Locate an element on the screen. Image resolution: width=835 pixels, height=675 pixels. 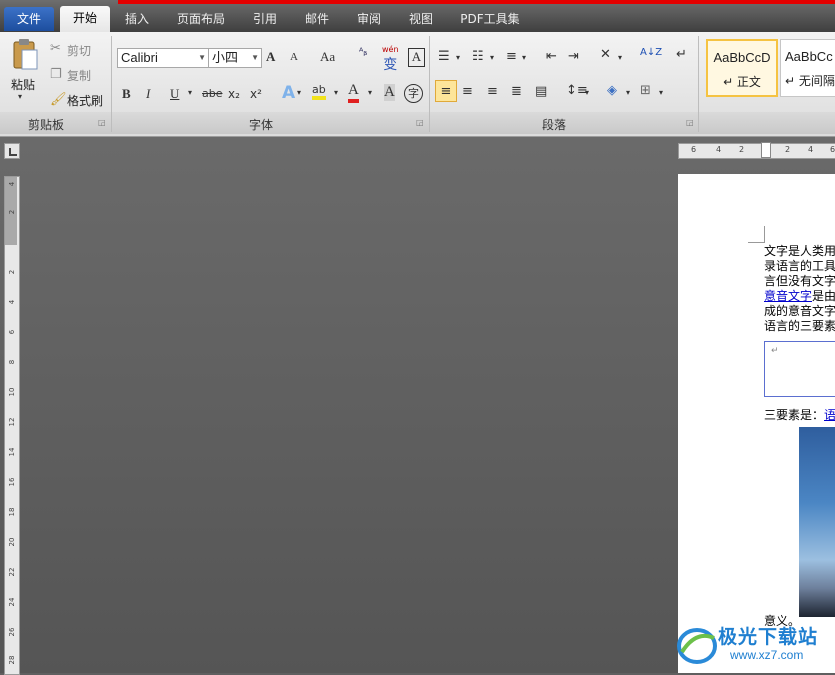
paste-button: 粘贴 is located at coordinates (23, 84).